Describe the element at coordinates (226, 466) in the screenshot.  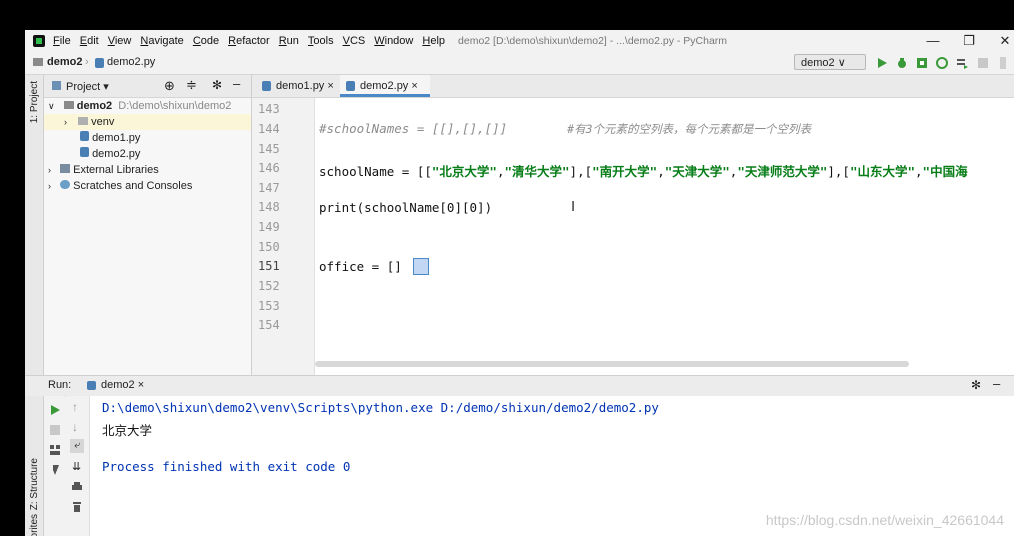
I see `console-exit-line: Process finished with exit code 0` at that location.